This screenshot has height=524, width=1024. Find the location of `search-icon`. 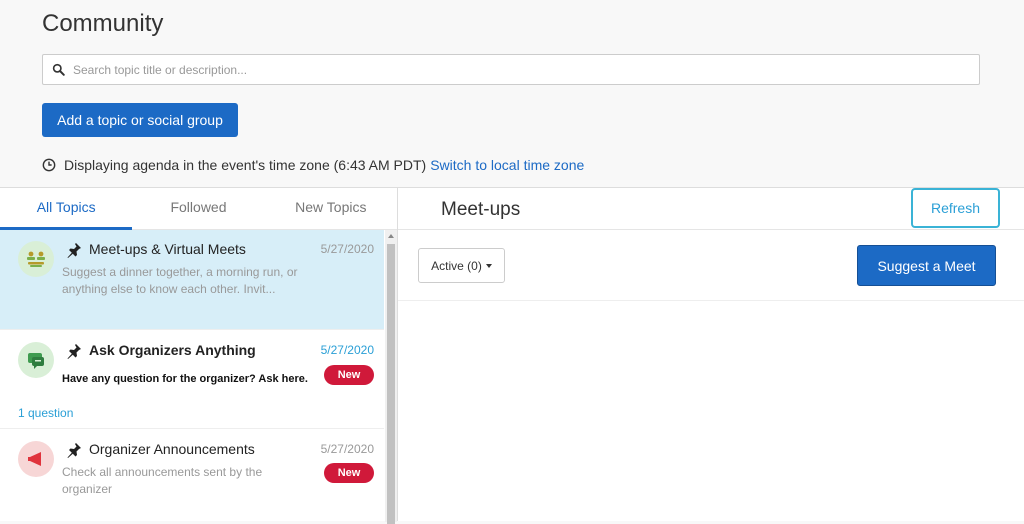

search-icon is located at coordinates (58, 69).